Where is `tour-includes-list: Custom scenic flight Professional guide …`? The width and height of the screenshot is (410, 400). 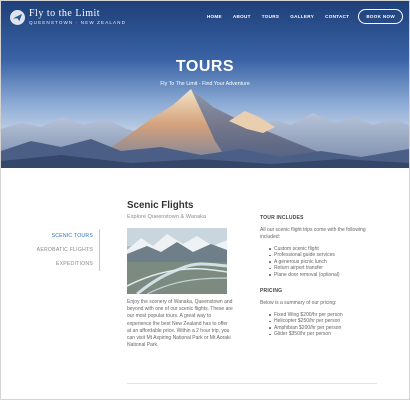
tour-includes-list: Custom scenic flight Professional guide … is located at coordinates (324, 262).